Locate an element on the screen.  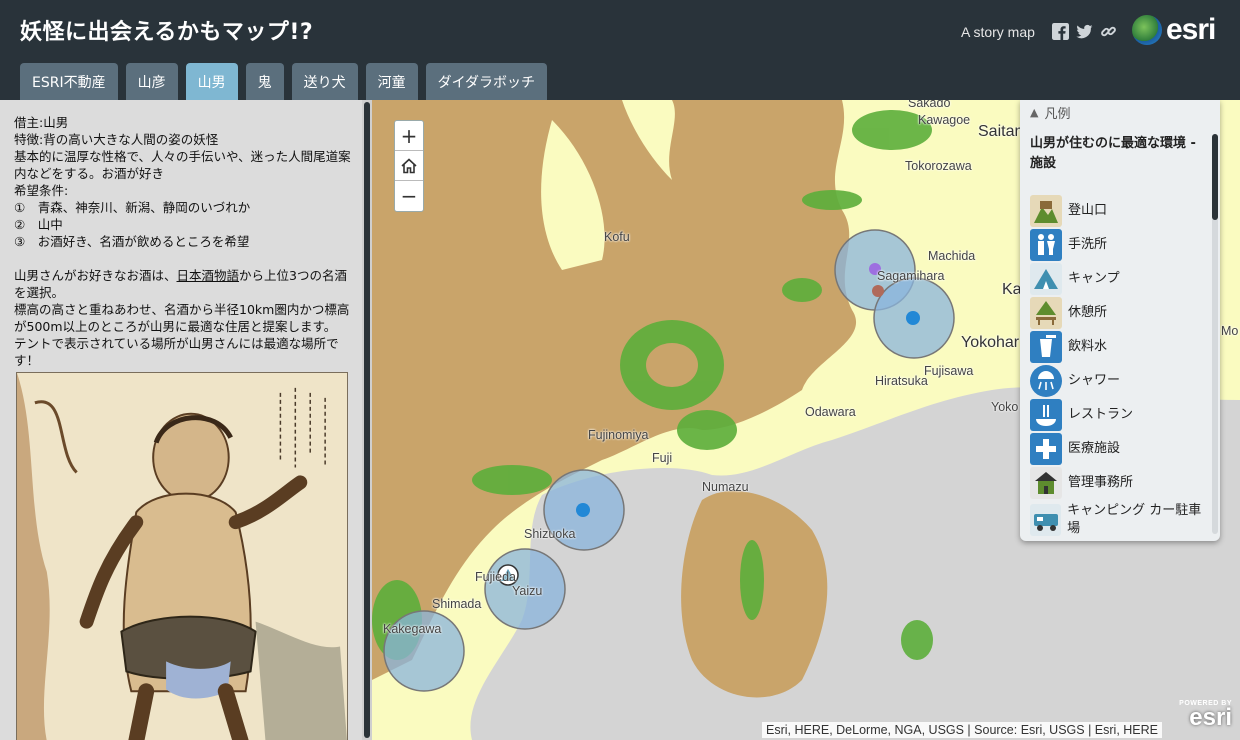
esri-logo: esri is located at coordinates (1178, 30).